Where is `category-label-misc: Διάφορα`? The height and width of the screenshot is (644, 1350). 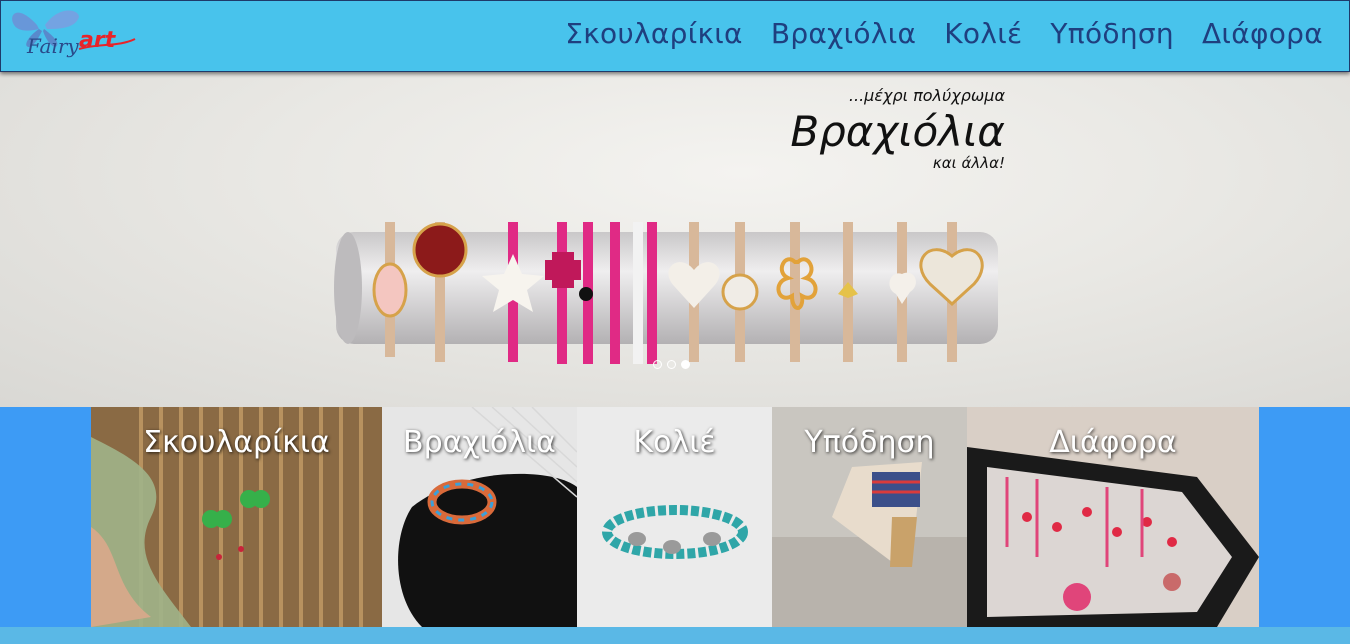 category-label-misc: Διάφορα is located at coordinates (1113, 442).